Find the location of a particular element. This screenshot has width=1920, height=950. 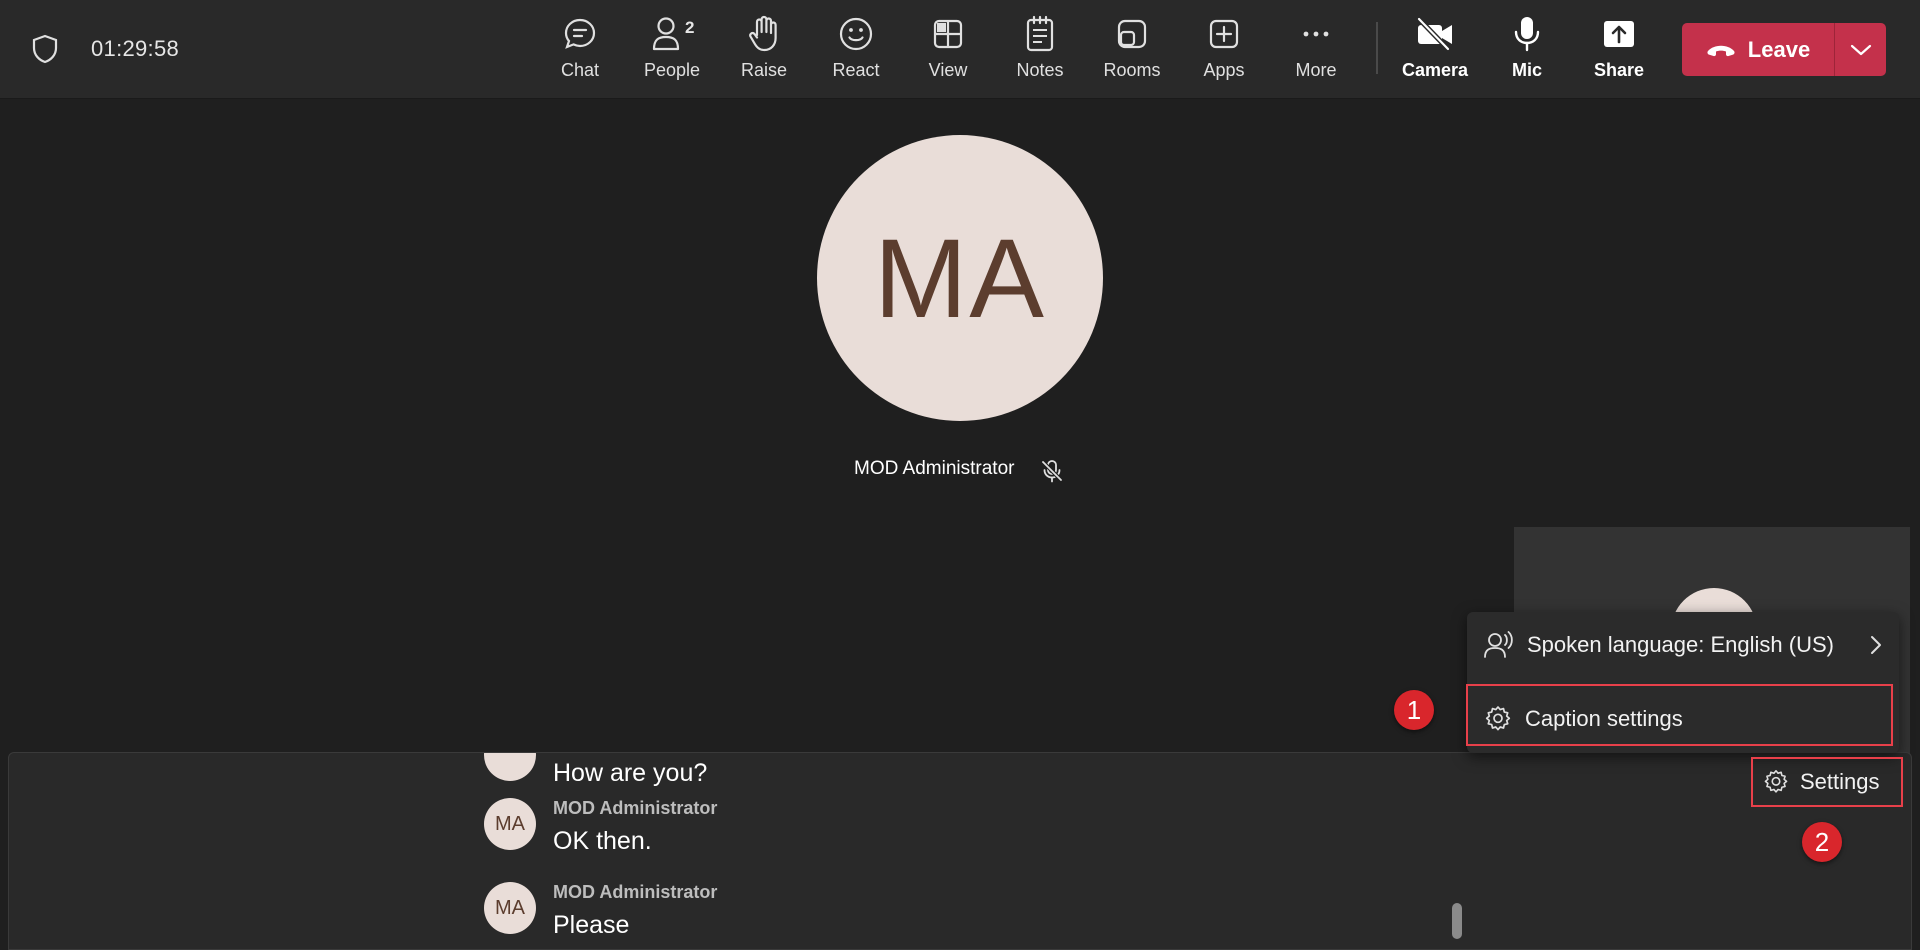

participant-name: MOD Administrator is located at coordinates (934, 468).